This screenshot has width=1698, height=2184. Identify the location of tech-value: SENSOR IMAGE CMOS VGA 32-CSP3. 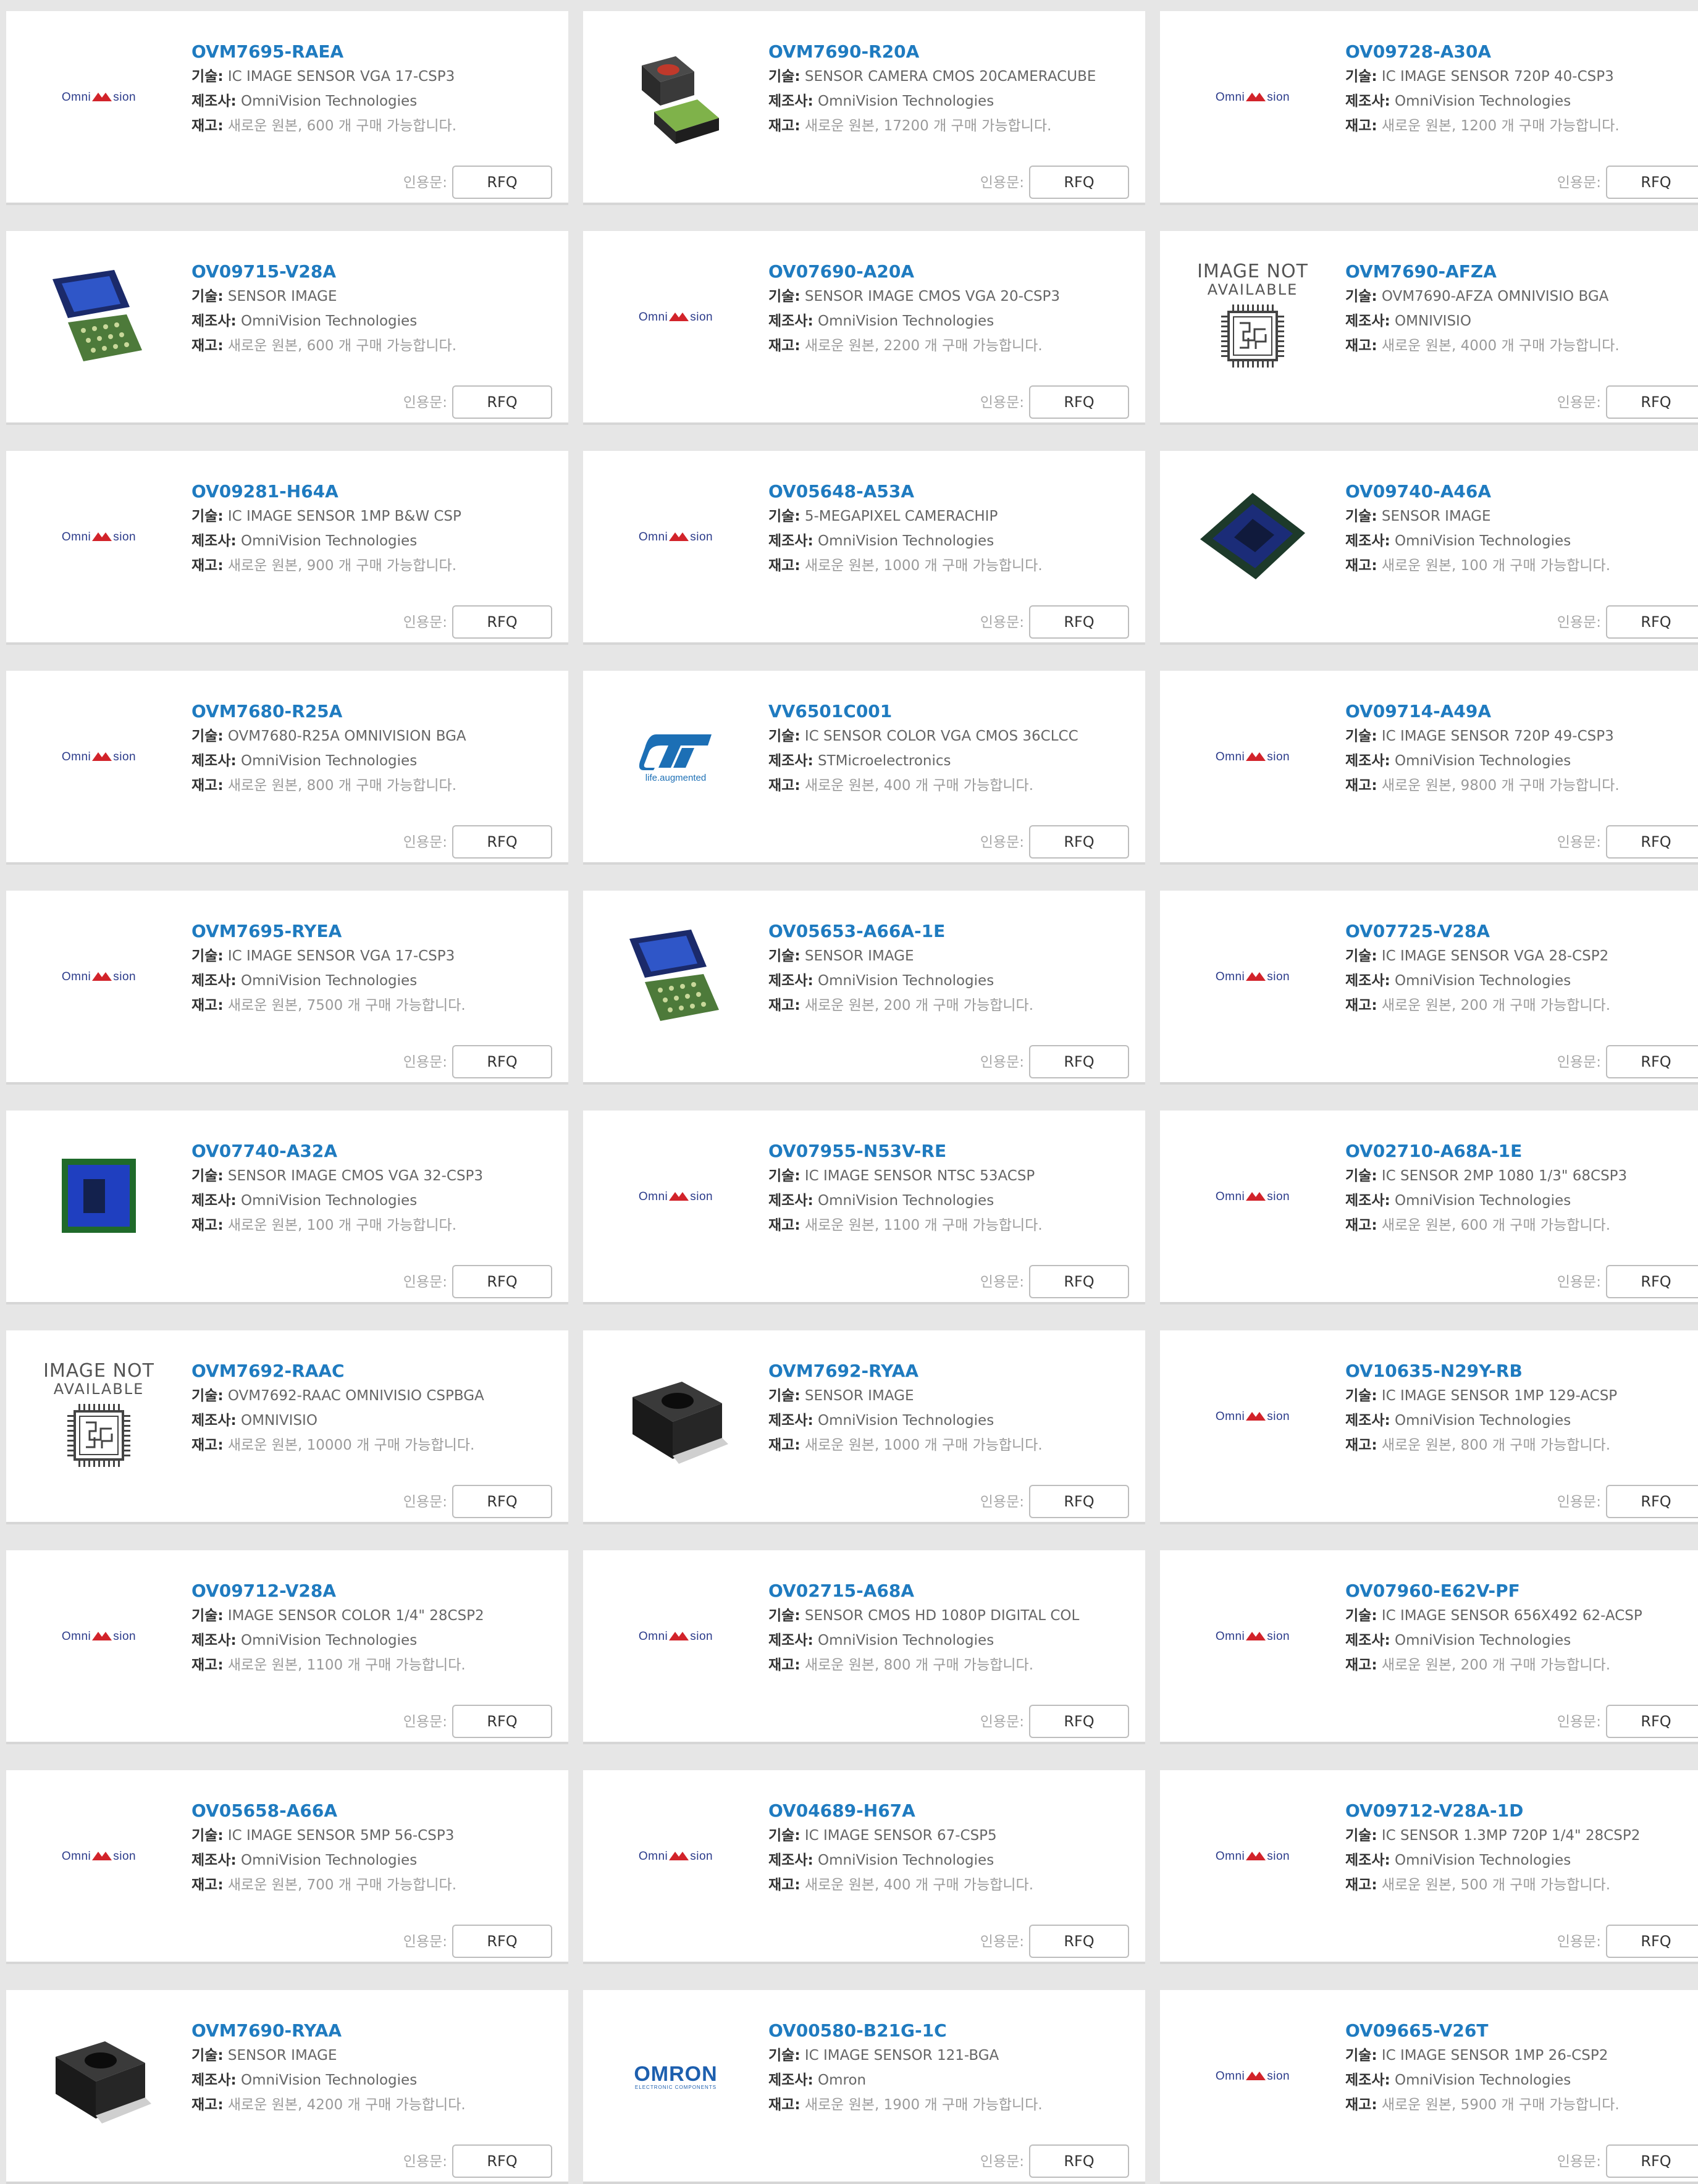
(355, 1176).